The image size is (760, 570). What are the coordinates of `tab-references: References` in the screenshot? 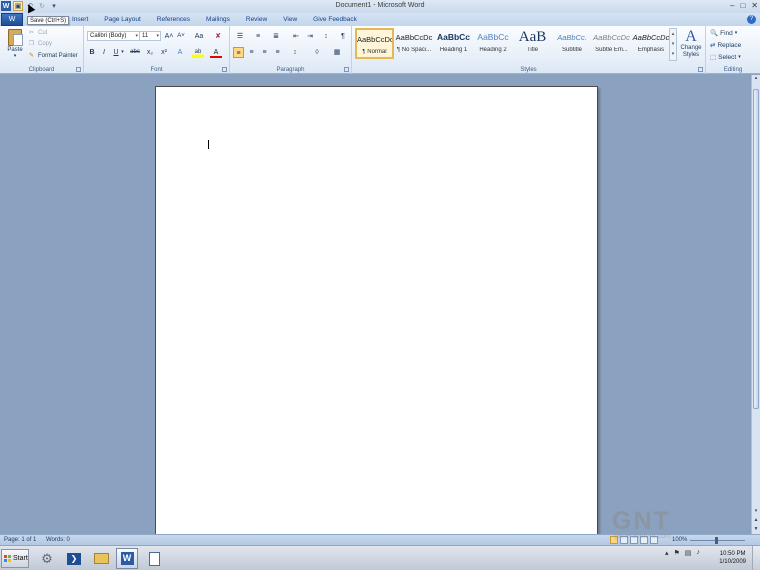 It's located at (173, 20).